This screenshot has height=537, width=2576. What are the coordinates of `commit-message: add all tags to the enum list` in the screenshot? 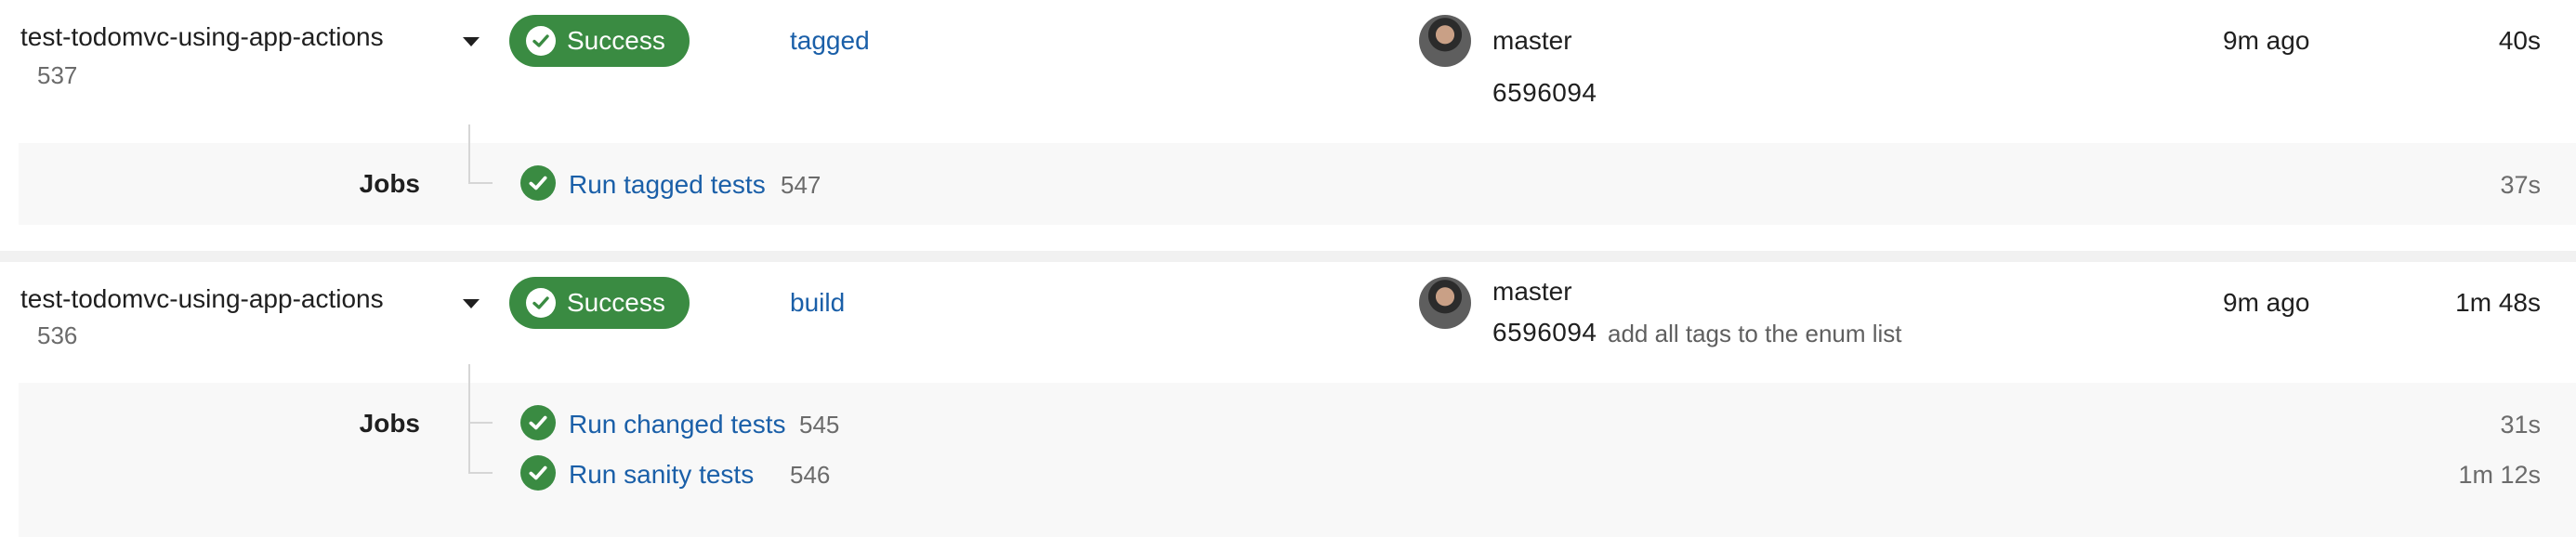 It's located at (1755, 334).